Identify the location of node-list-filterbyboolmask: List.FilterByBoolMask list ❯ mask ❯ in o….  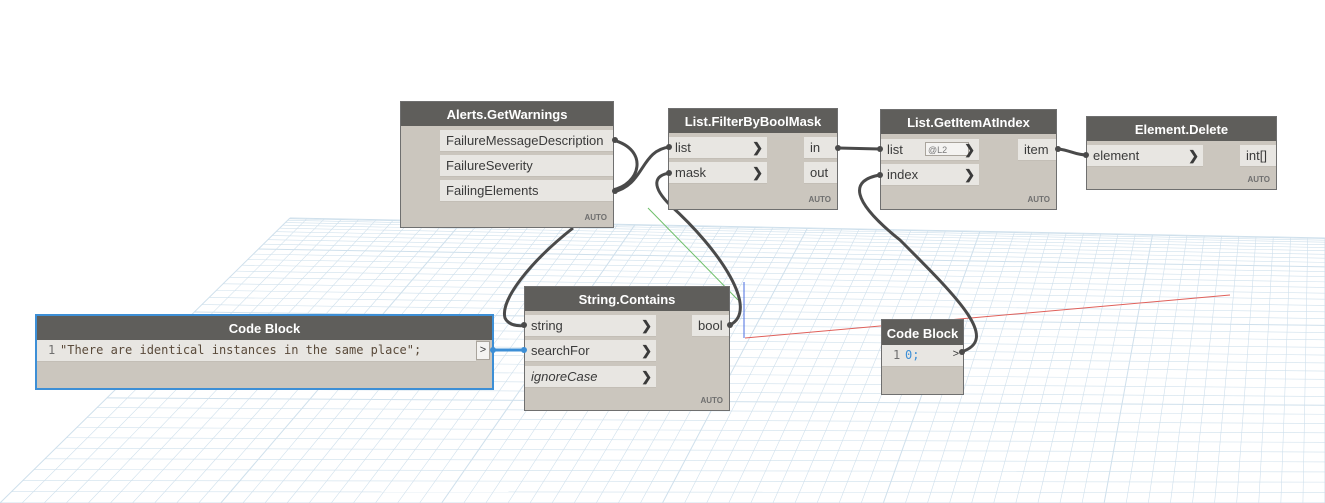
(753, 159).